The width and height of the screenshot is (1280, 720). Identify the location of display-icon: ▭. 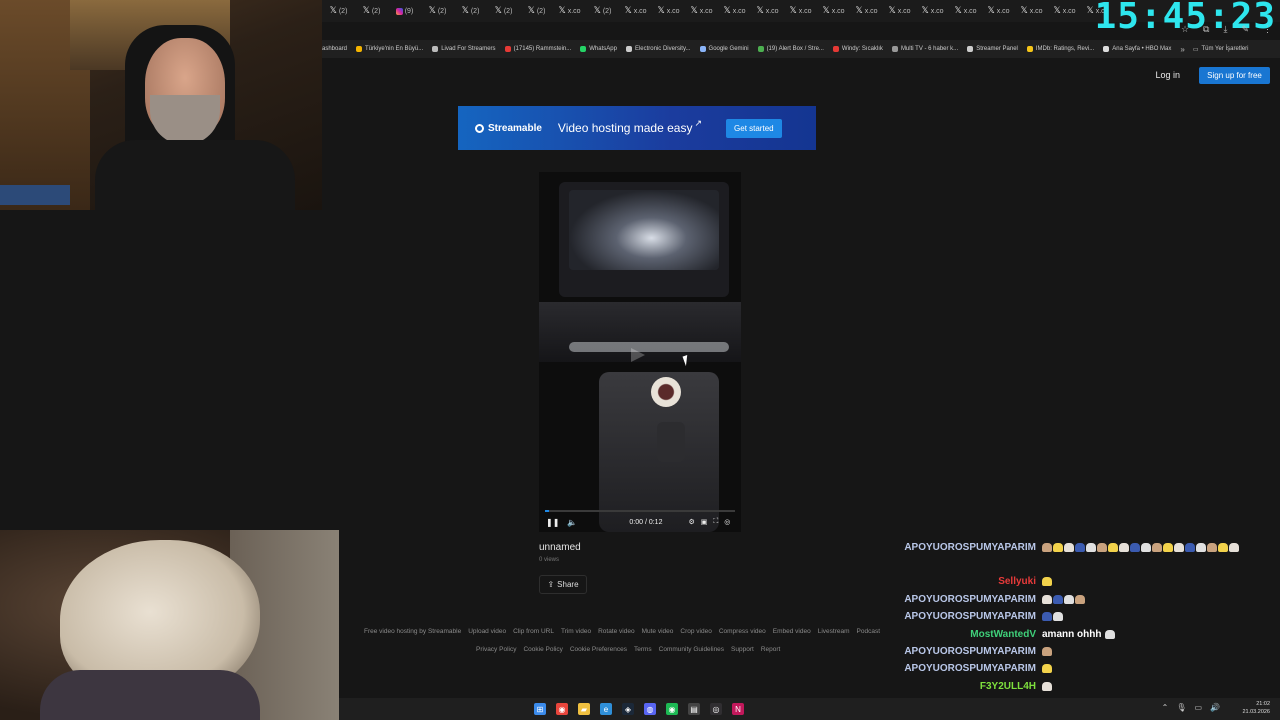
(1198, 707).